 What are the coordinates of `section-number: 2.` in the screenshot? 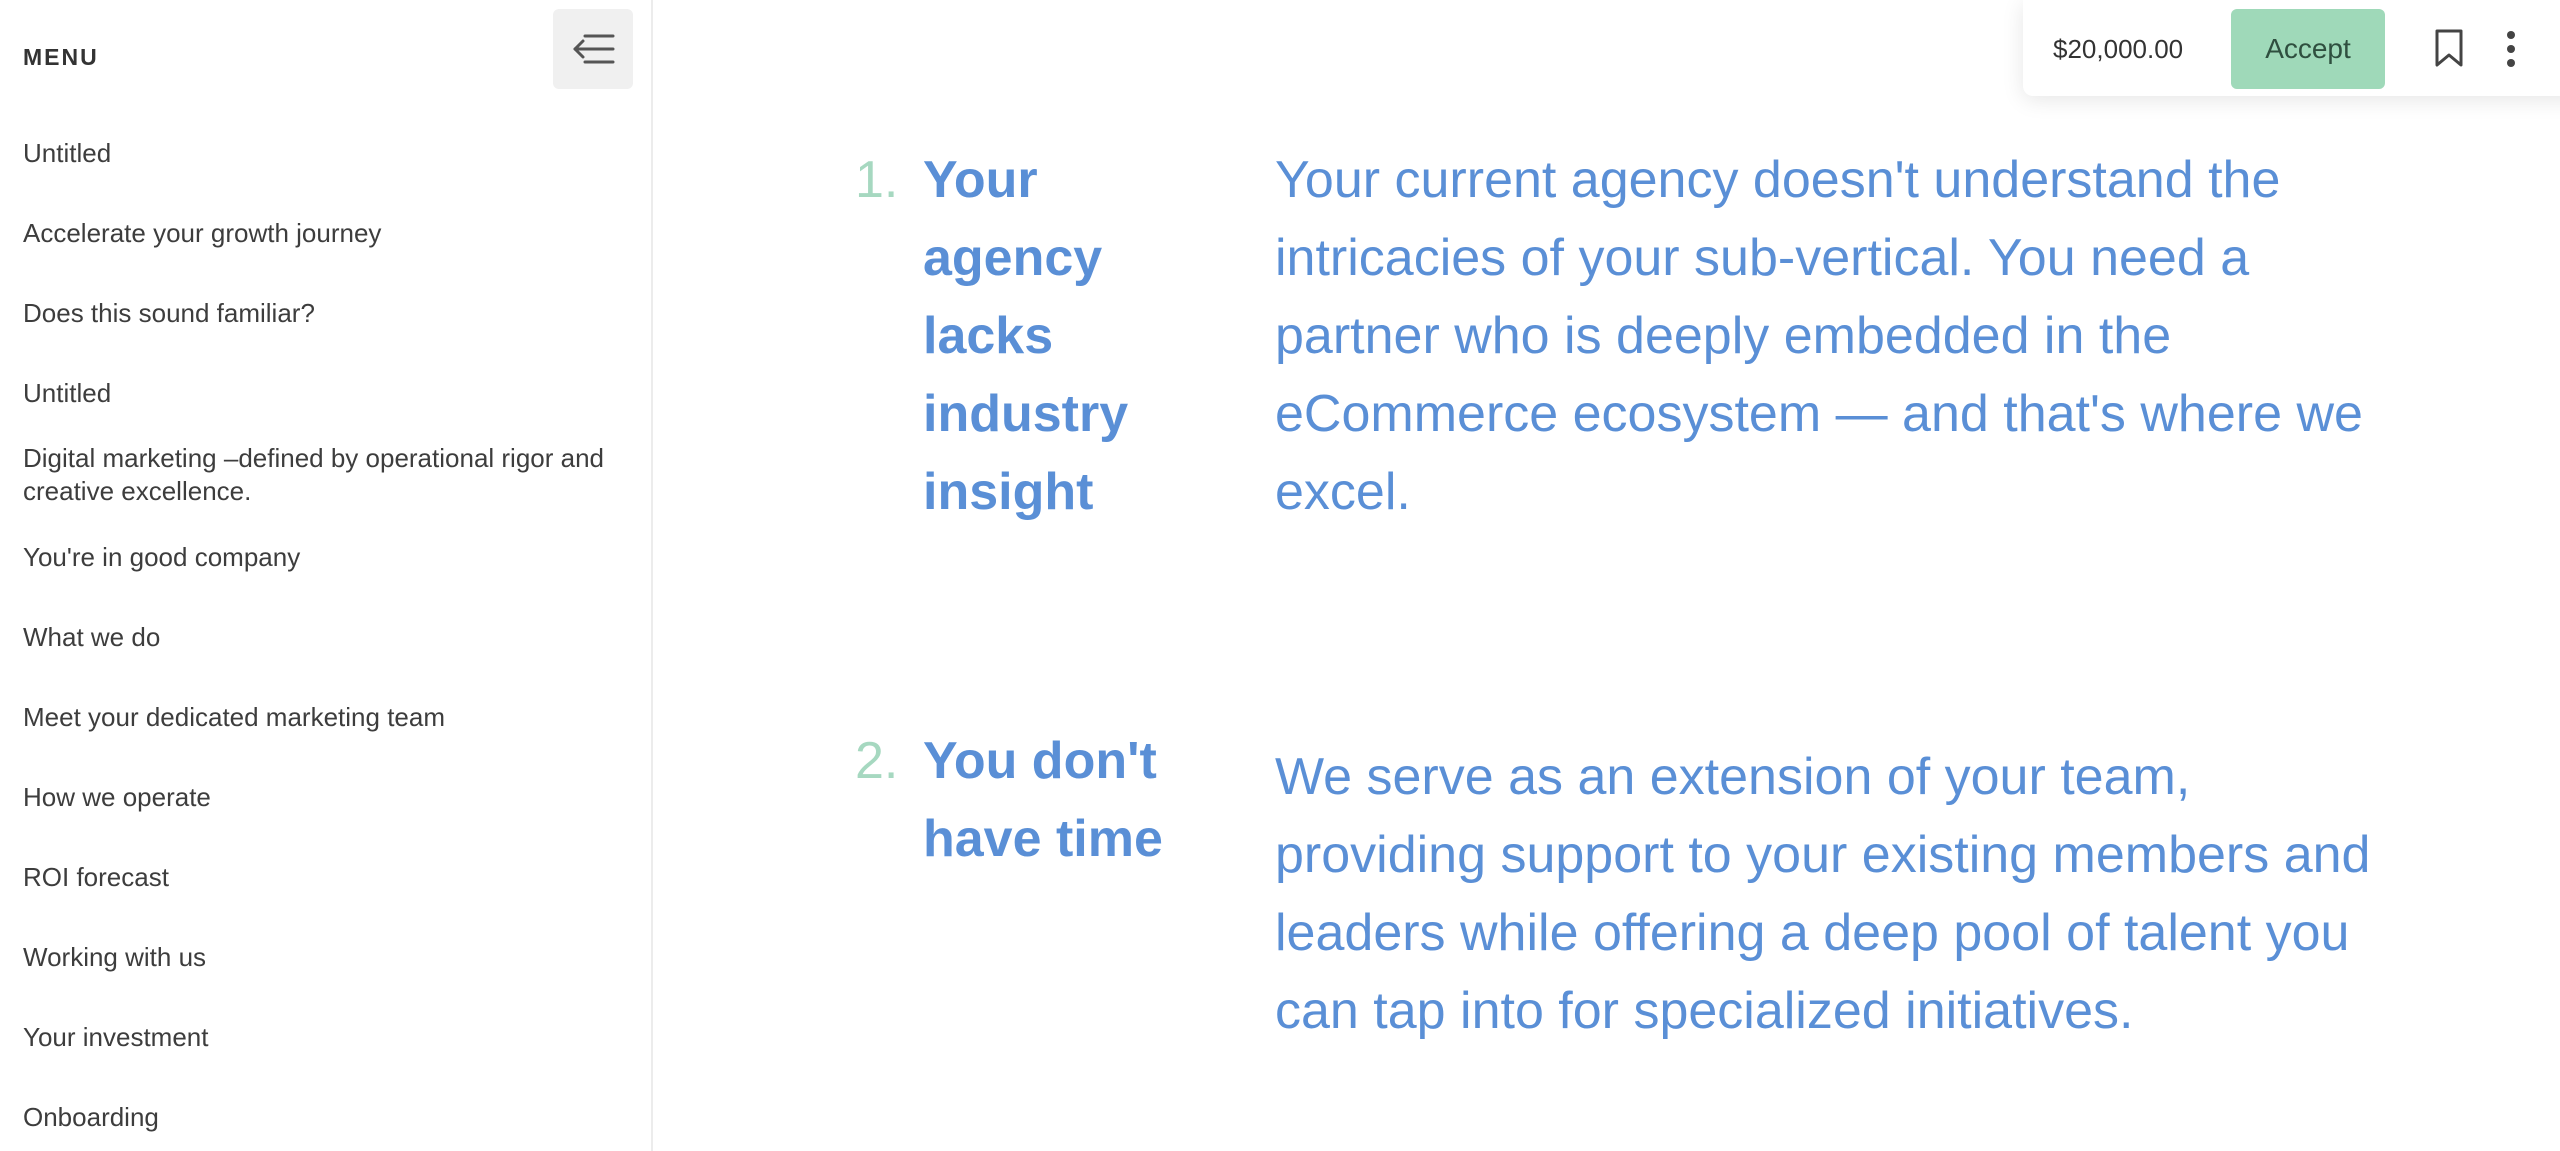 It's located at (877, 761).